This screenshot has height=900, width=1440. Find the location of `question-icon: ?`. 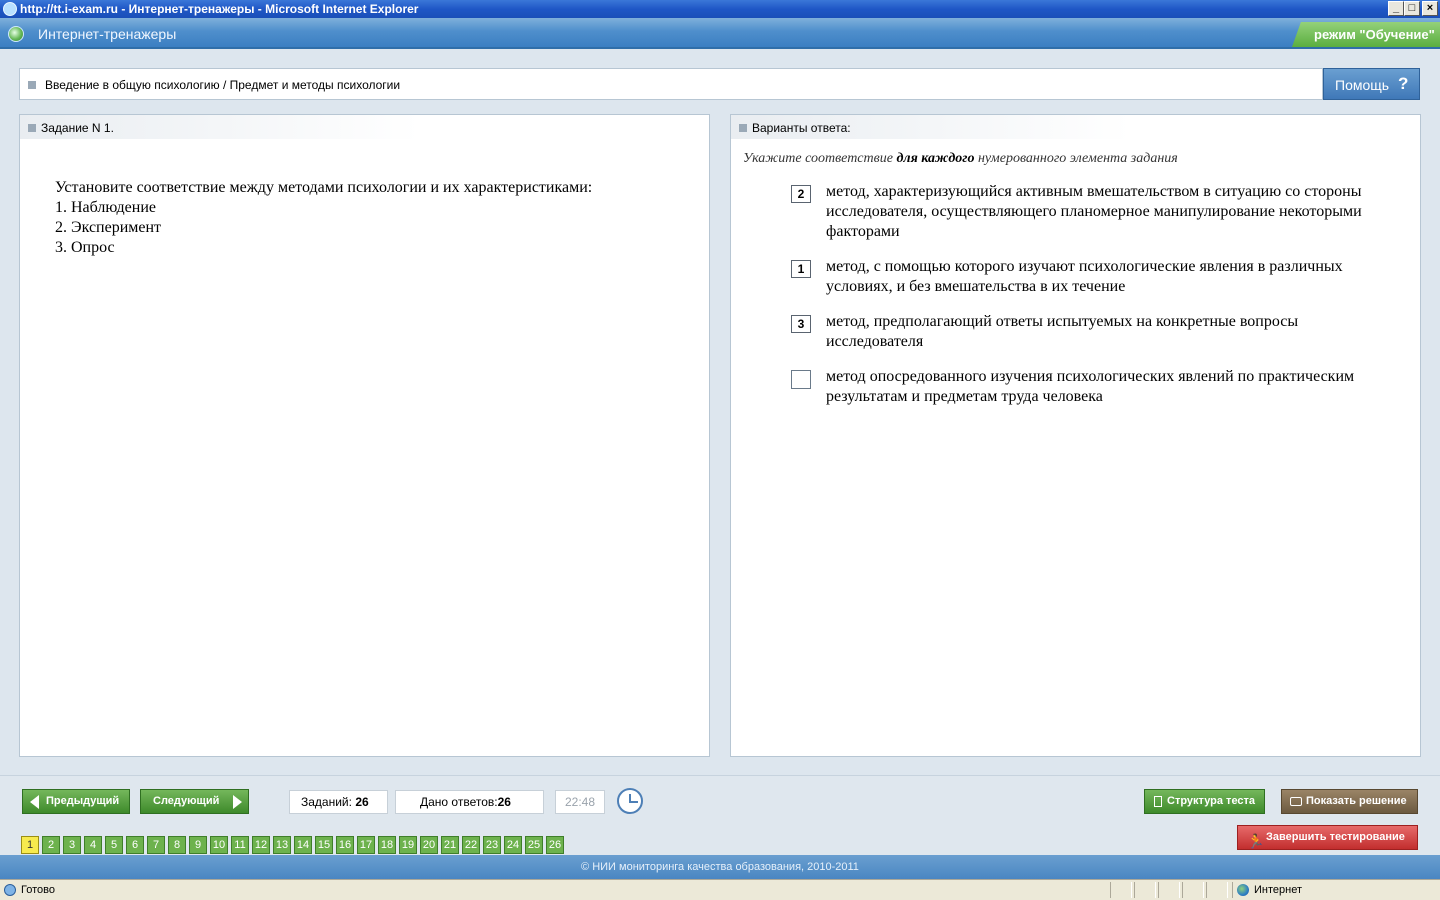

question-icon: ? is located at coordinates (1403, 83).